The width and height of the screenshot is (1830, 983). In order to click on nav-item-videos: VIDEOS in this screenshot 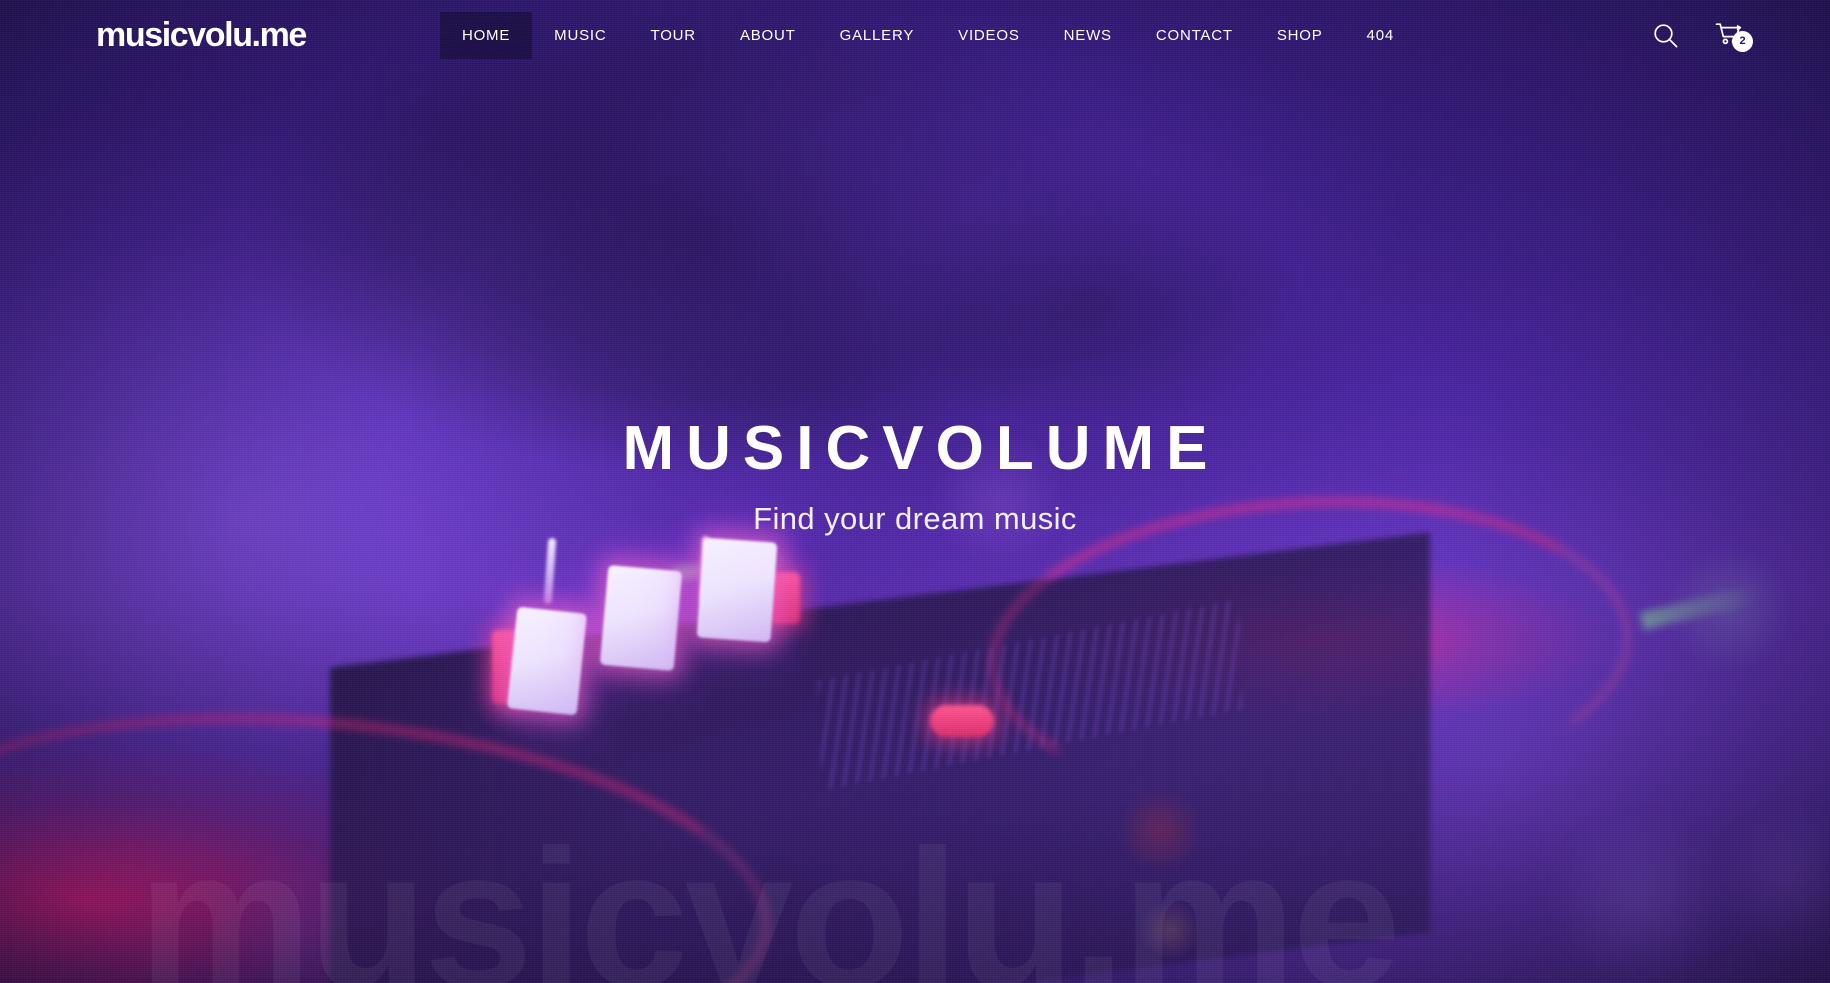, I will do `click(988, 35)`.